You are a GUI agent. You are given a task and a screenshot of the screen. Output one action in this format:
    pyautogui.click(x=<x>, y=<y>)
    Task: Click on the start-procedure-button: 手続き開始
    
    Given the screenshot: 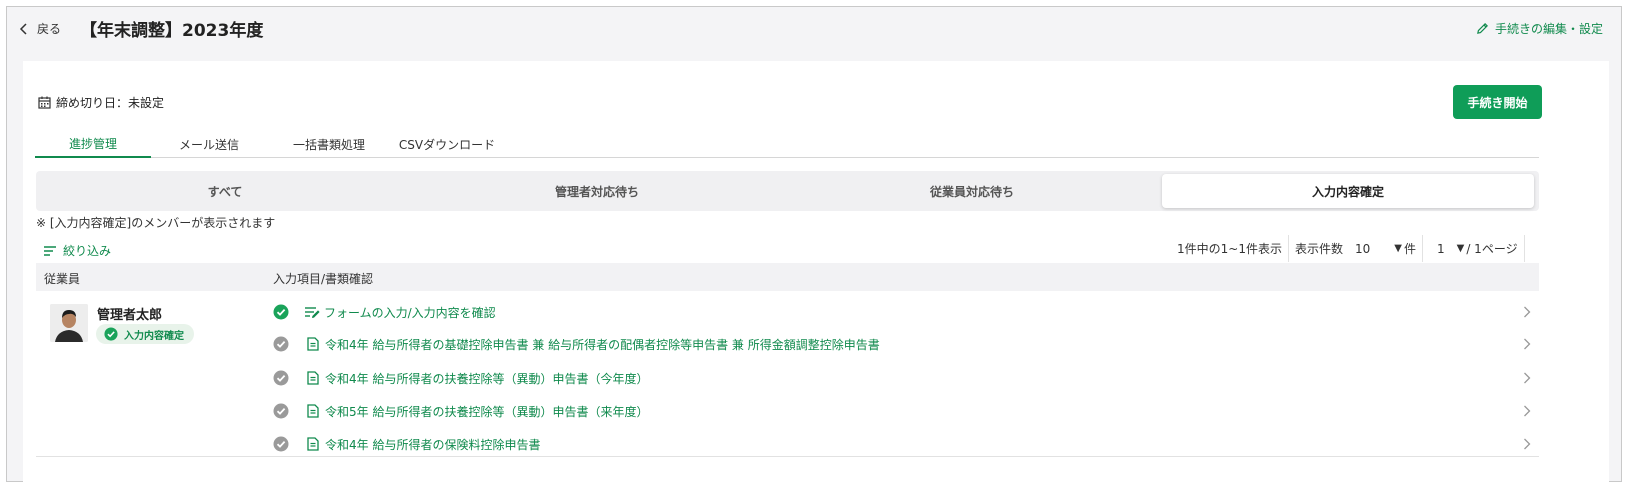 What is the action you would take?
    pyautogui.click(x=1497, y=102)
    